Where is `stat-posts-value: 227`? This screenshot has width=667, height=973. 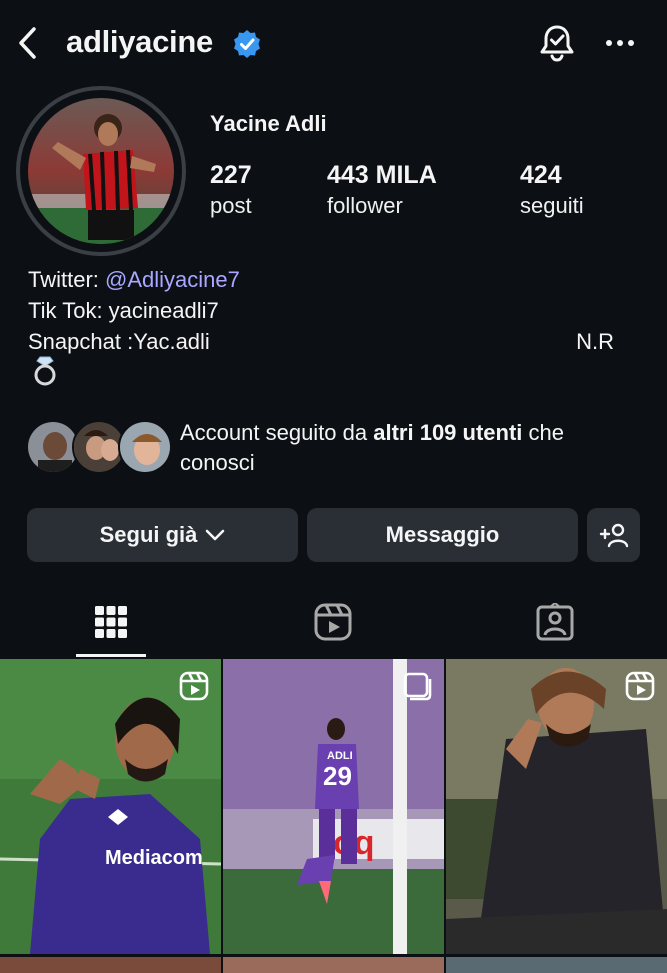
stat-posts-value: 227 is located at coordinates (231, 175).